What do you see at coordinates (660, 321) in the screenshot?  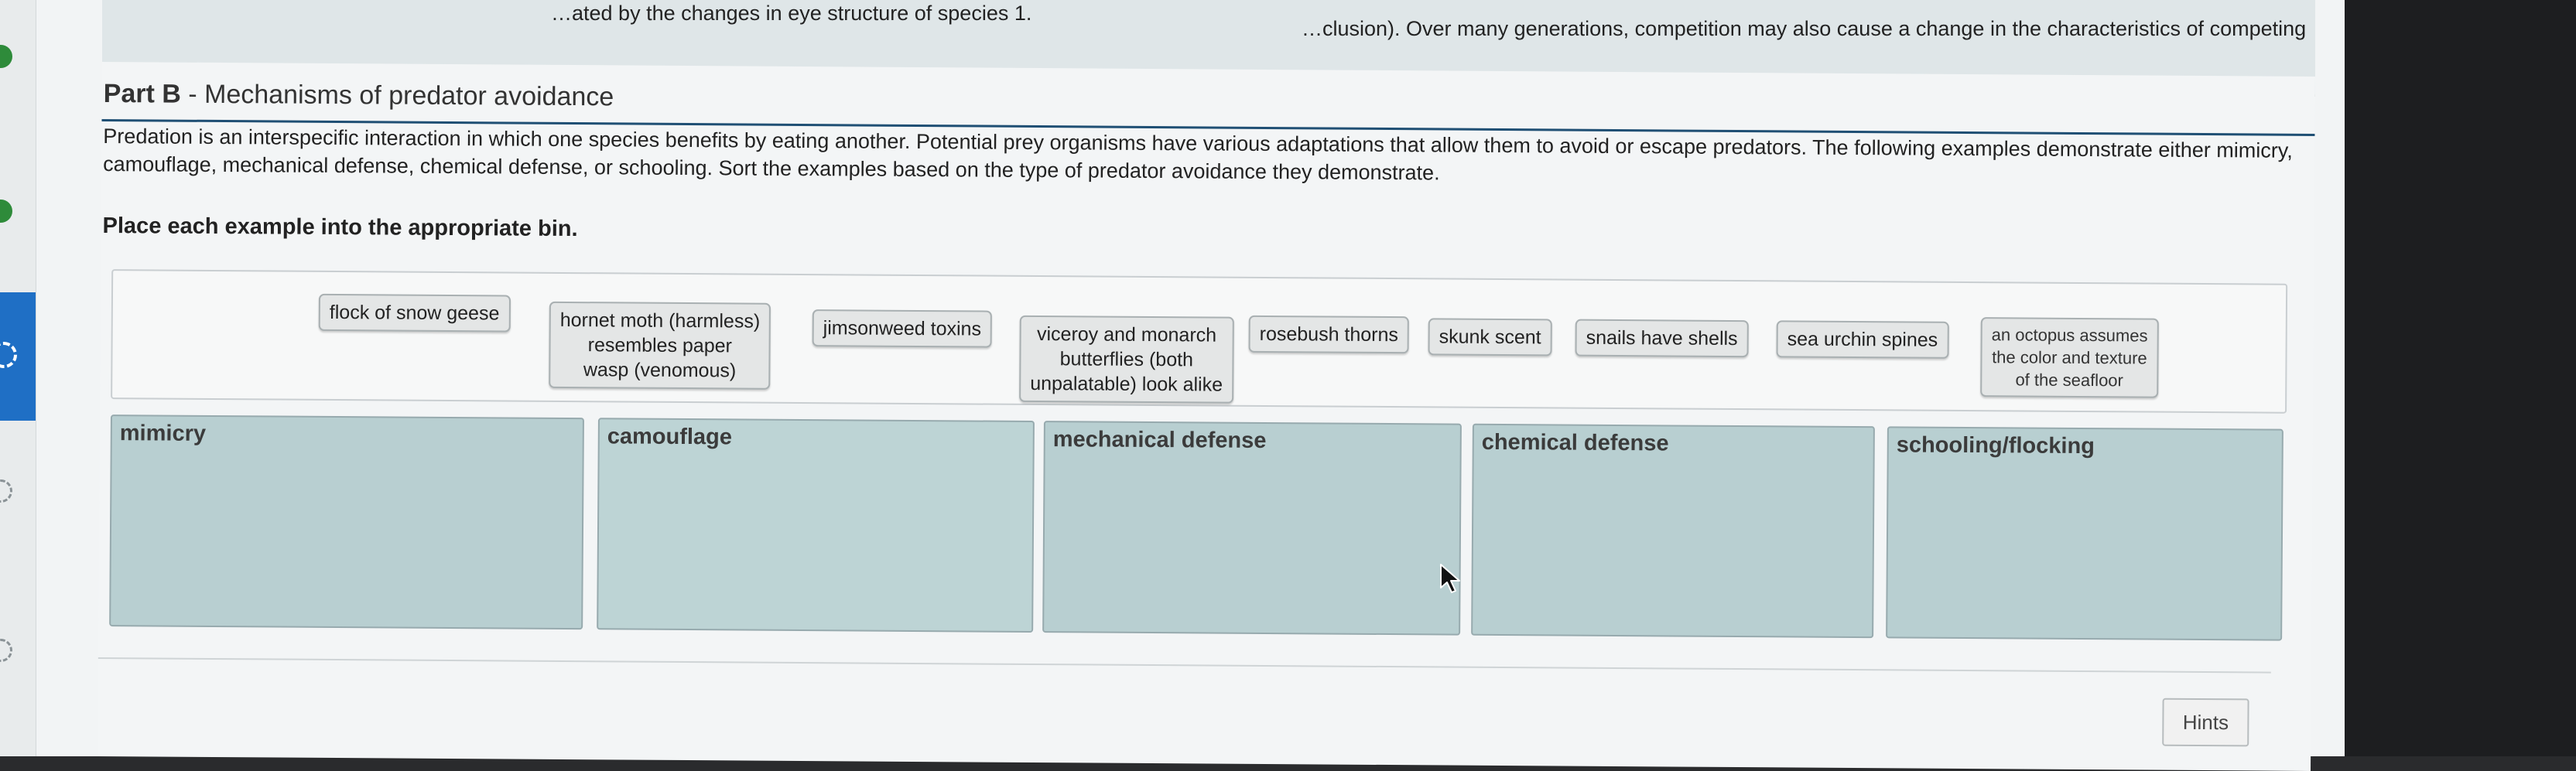 I see `label-text: hornet moth (harmless)` at bounding box center [660, 321].